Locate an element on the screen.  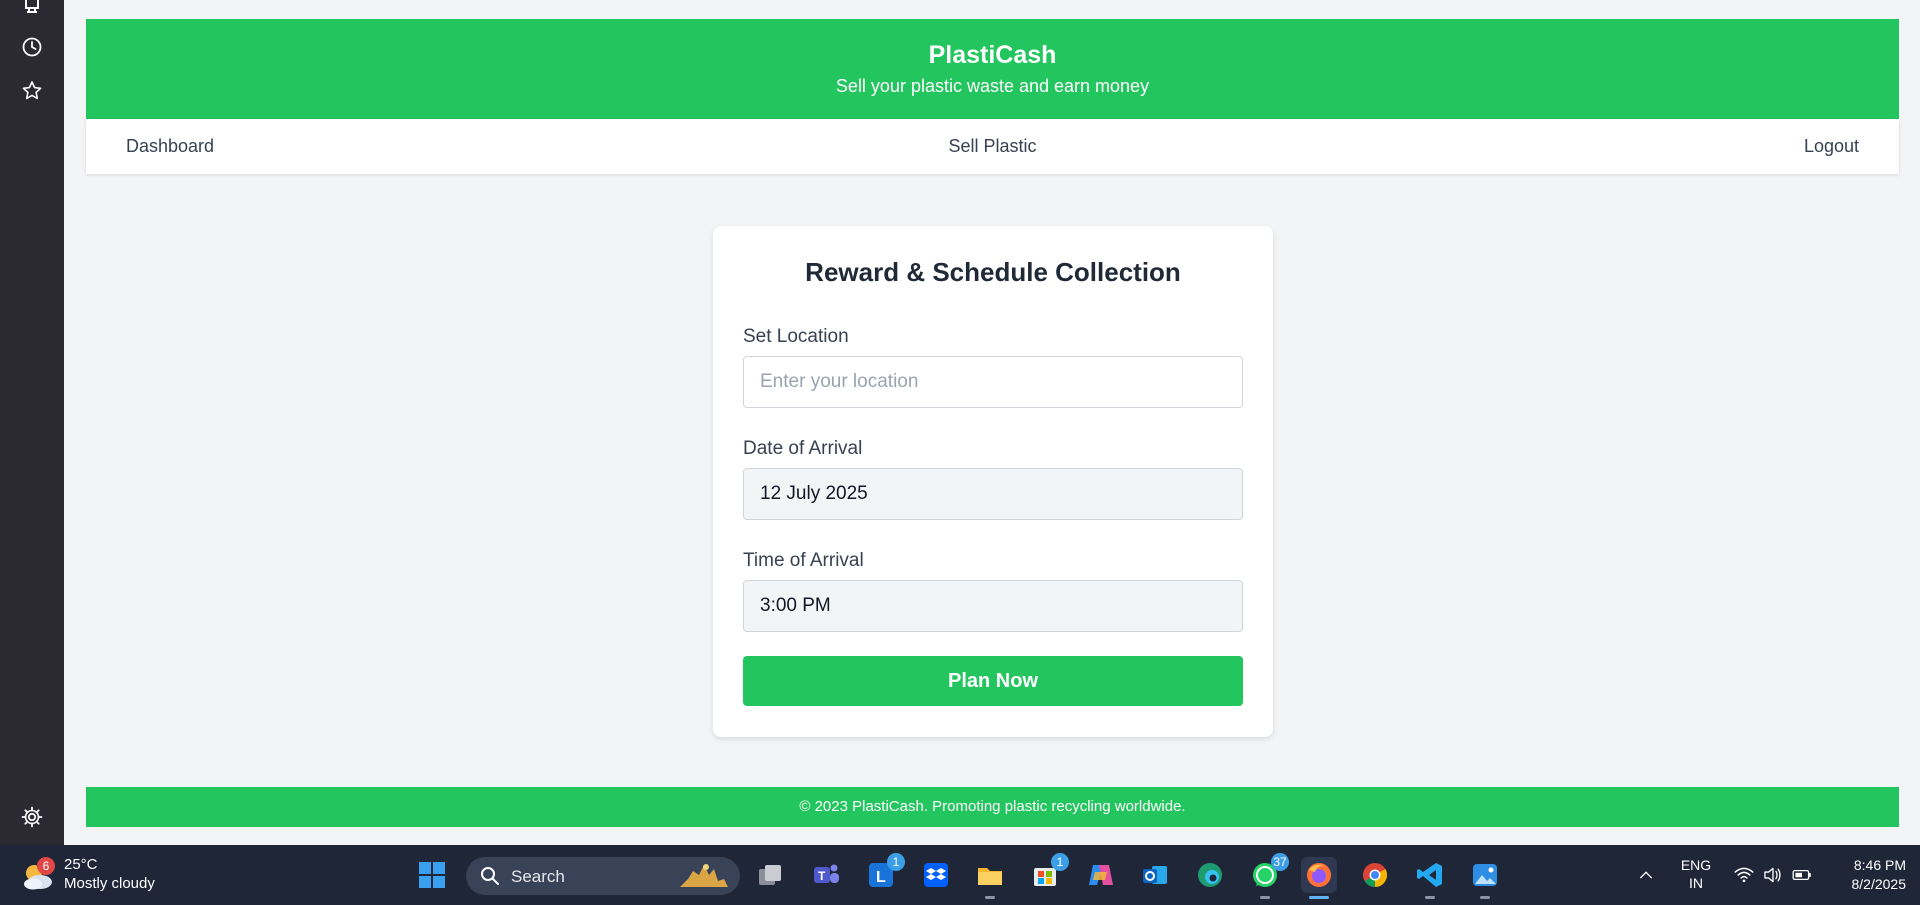
nav-link-logout: Logout is located at coordinates (1831, 146).